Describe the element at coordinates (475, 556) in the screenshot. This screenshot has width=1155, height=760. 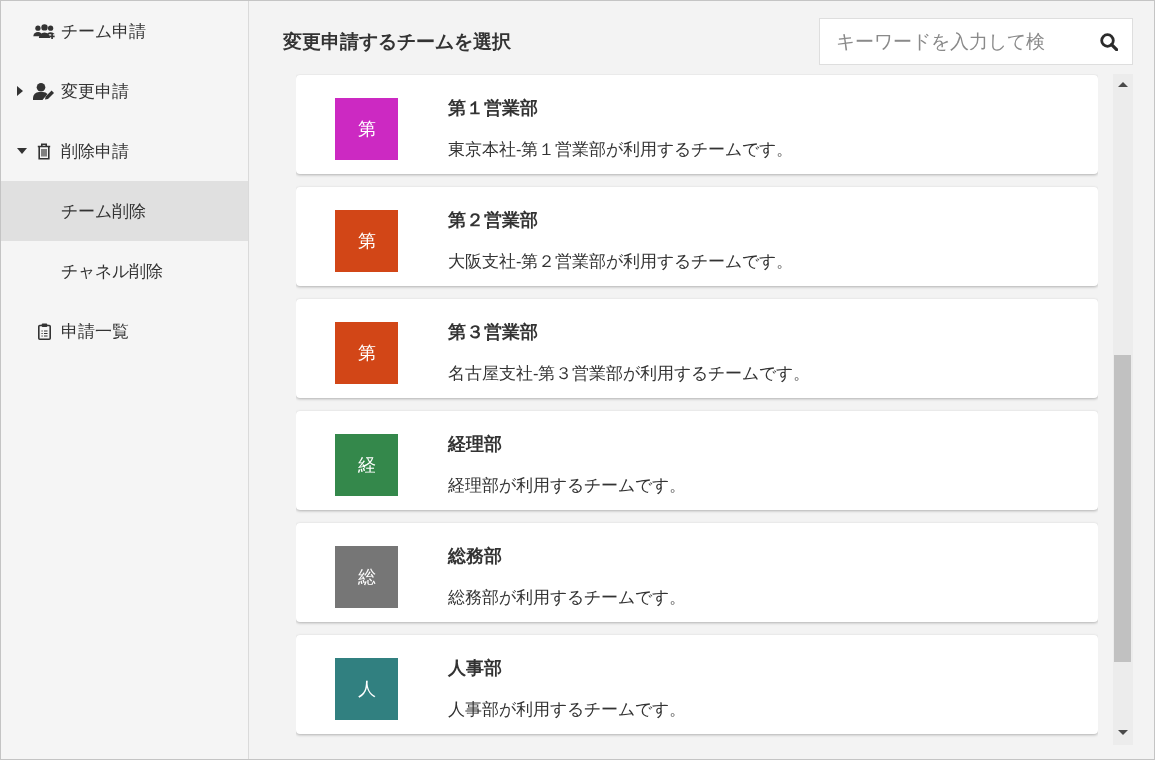
I see `team-name: 総務部` at that location.